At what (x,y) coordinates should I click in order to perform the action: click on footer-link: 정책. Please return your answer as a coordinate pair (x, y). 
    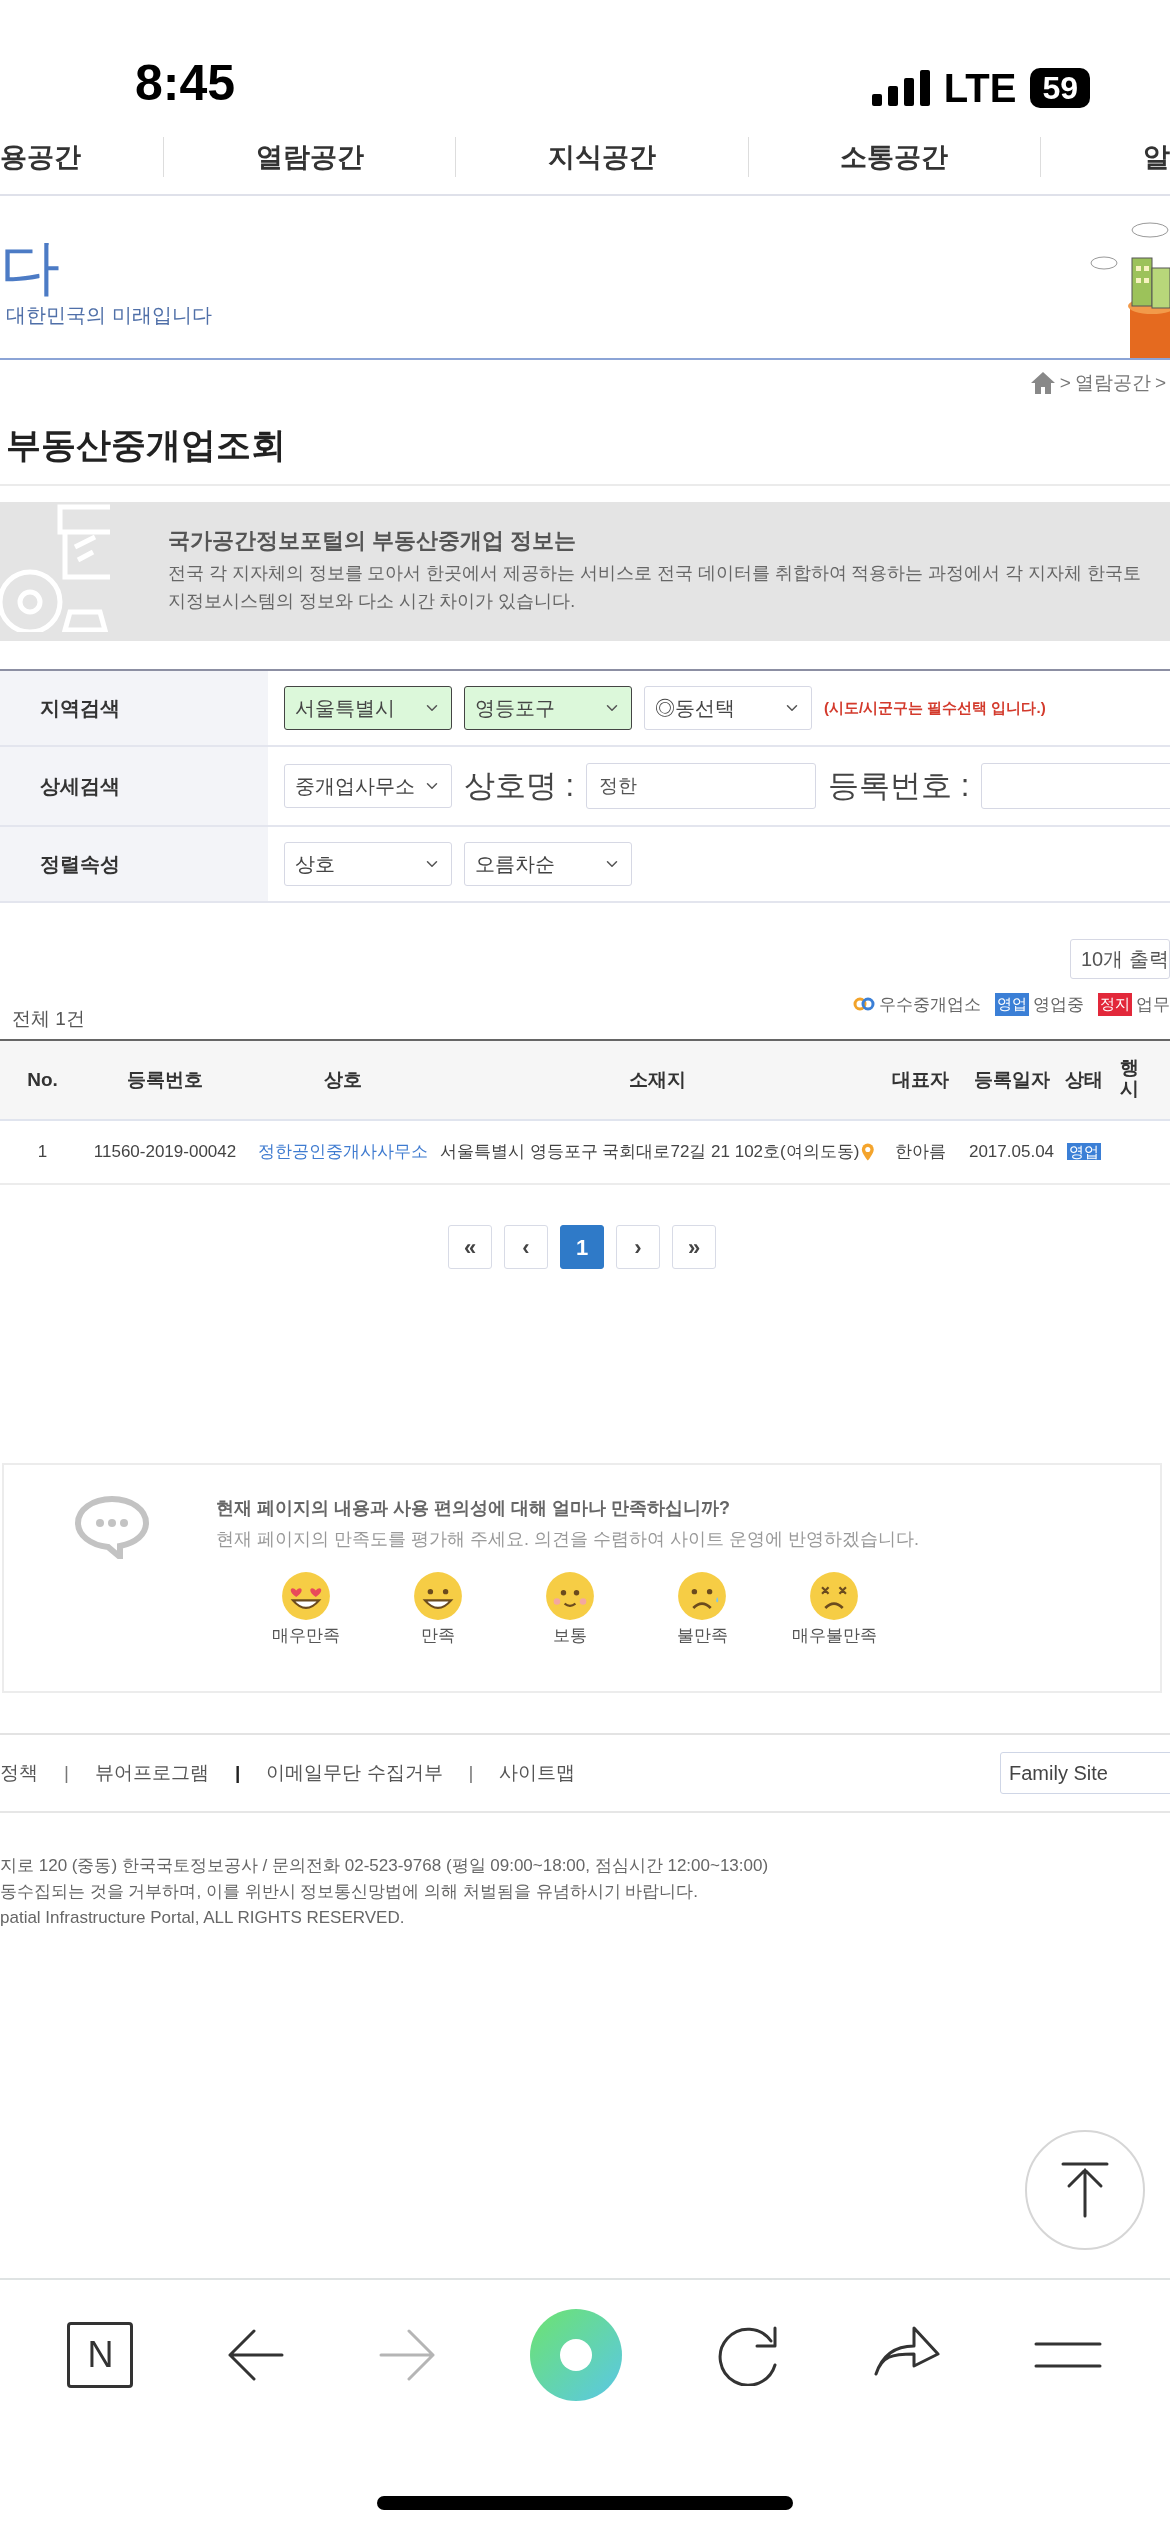
    Looking at the image, I should click on (19, 1773).